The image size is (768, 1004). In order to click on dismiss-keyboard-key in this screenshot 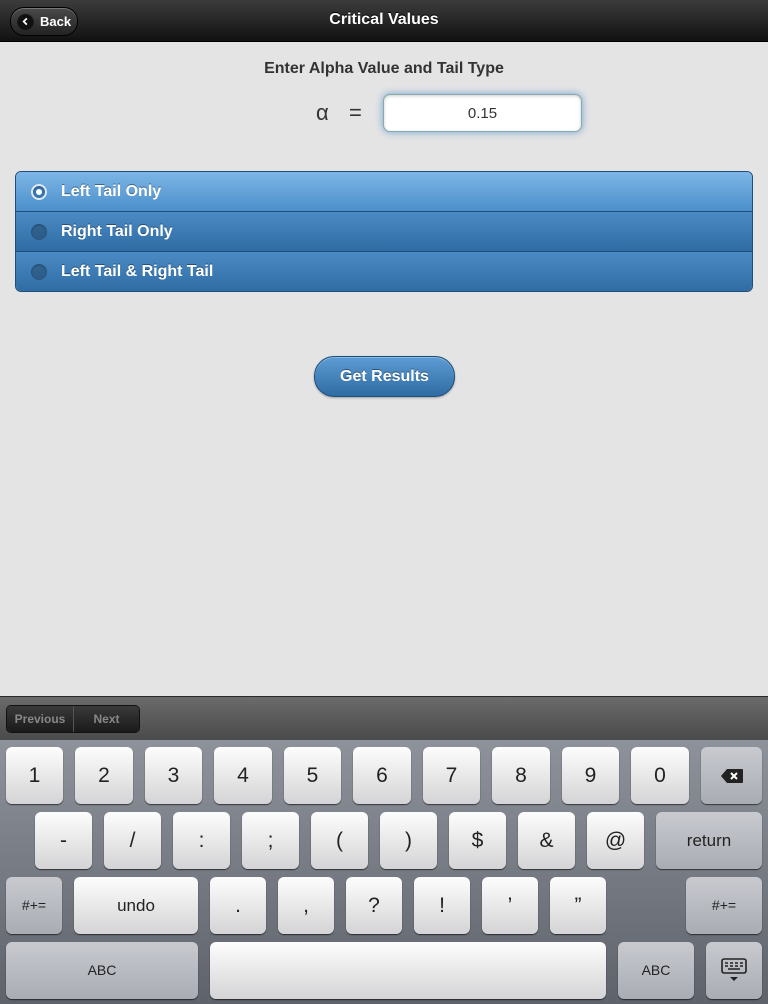, I will do `click(734, 970)`.